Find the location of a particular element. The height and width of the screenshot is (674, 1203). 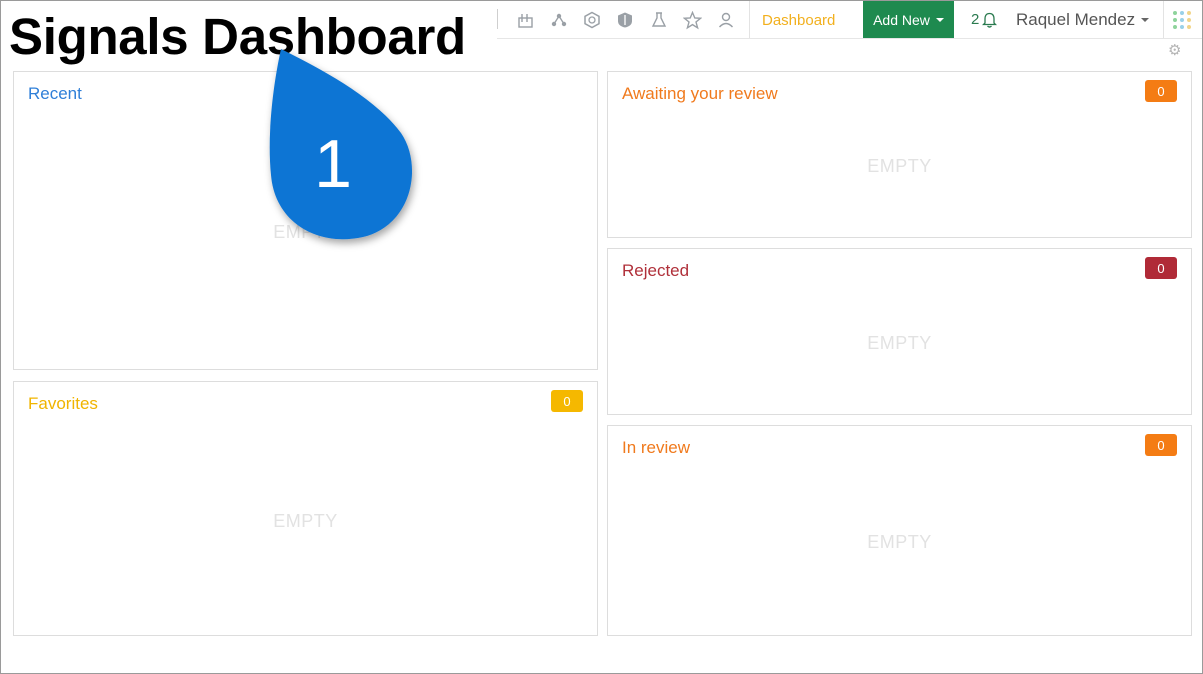

recent-panel-title: Recent is located at coordinates (55, 93).